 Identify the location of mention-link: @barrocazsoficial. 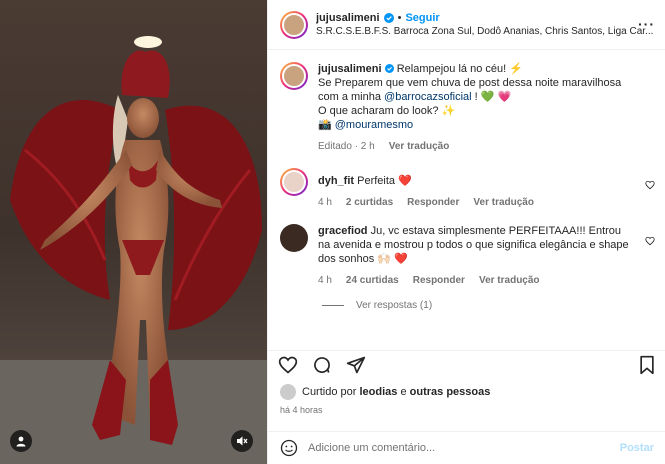
(428, 97).